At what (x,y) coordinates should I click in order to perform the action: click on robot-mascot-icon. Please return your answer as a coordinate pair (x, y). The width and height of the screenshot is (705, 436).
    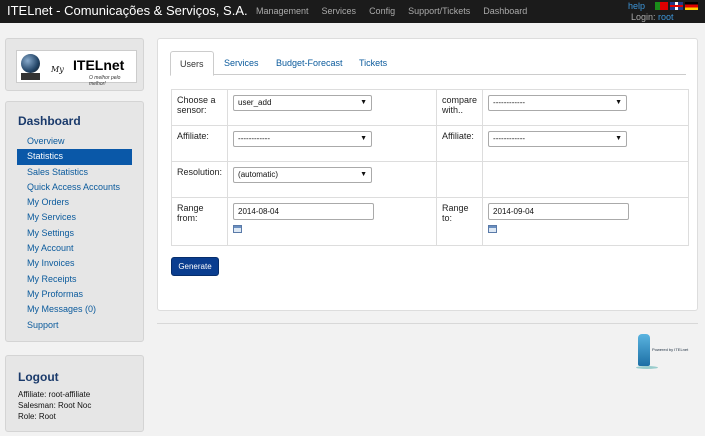
    Looking at the image, I should click on (644, 350).